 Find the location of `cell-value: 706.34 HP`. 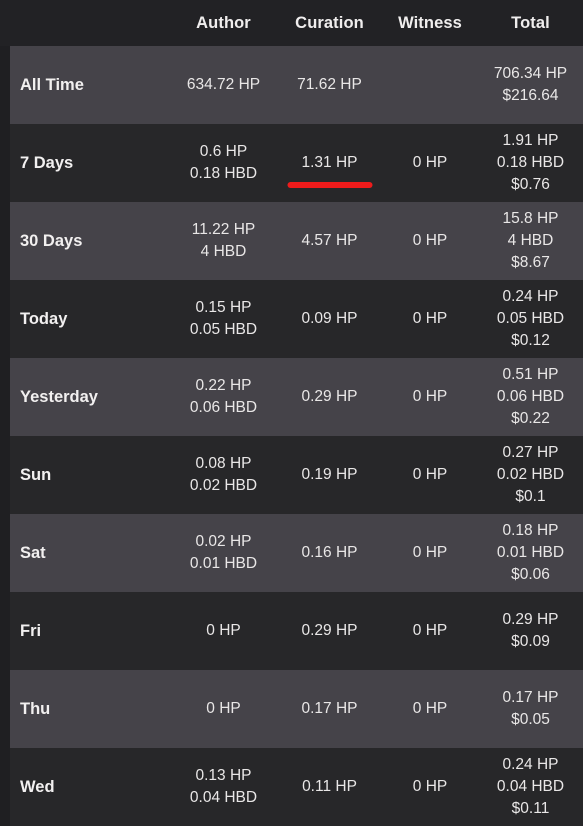

cell-value: 706.34 HP is located at coordinates (530, 73).